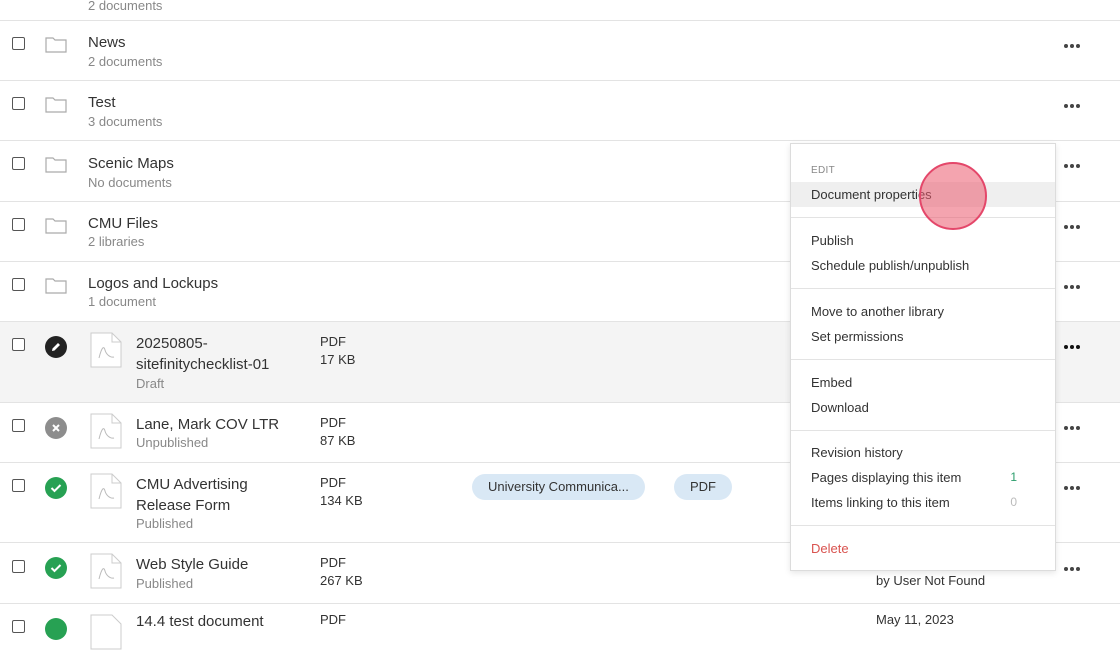 This screenshot has width=1120, height=655. Describe the element at coordinates (923, 452) in the screenshot. I see `menu-item-revision-history: Revision history` at that location.